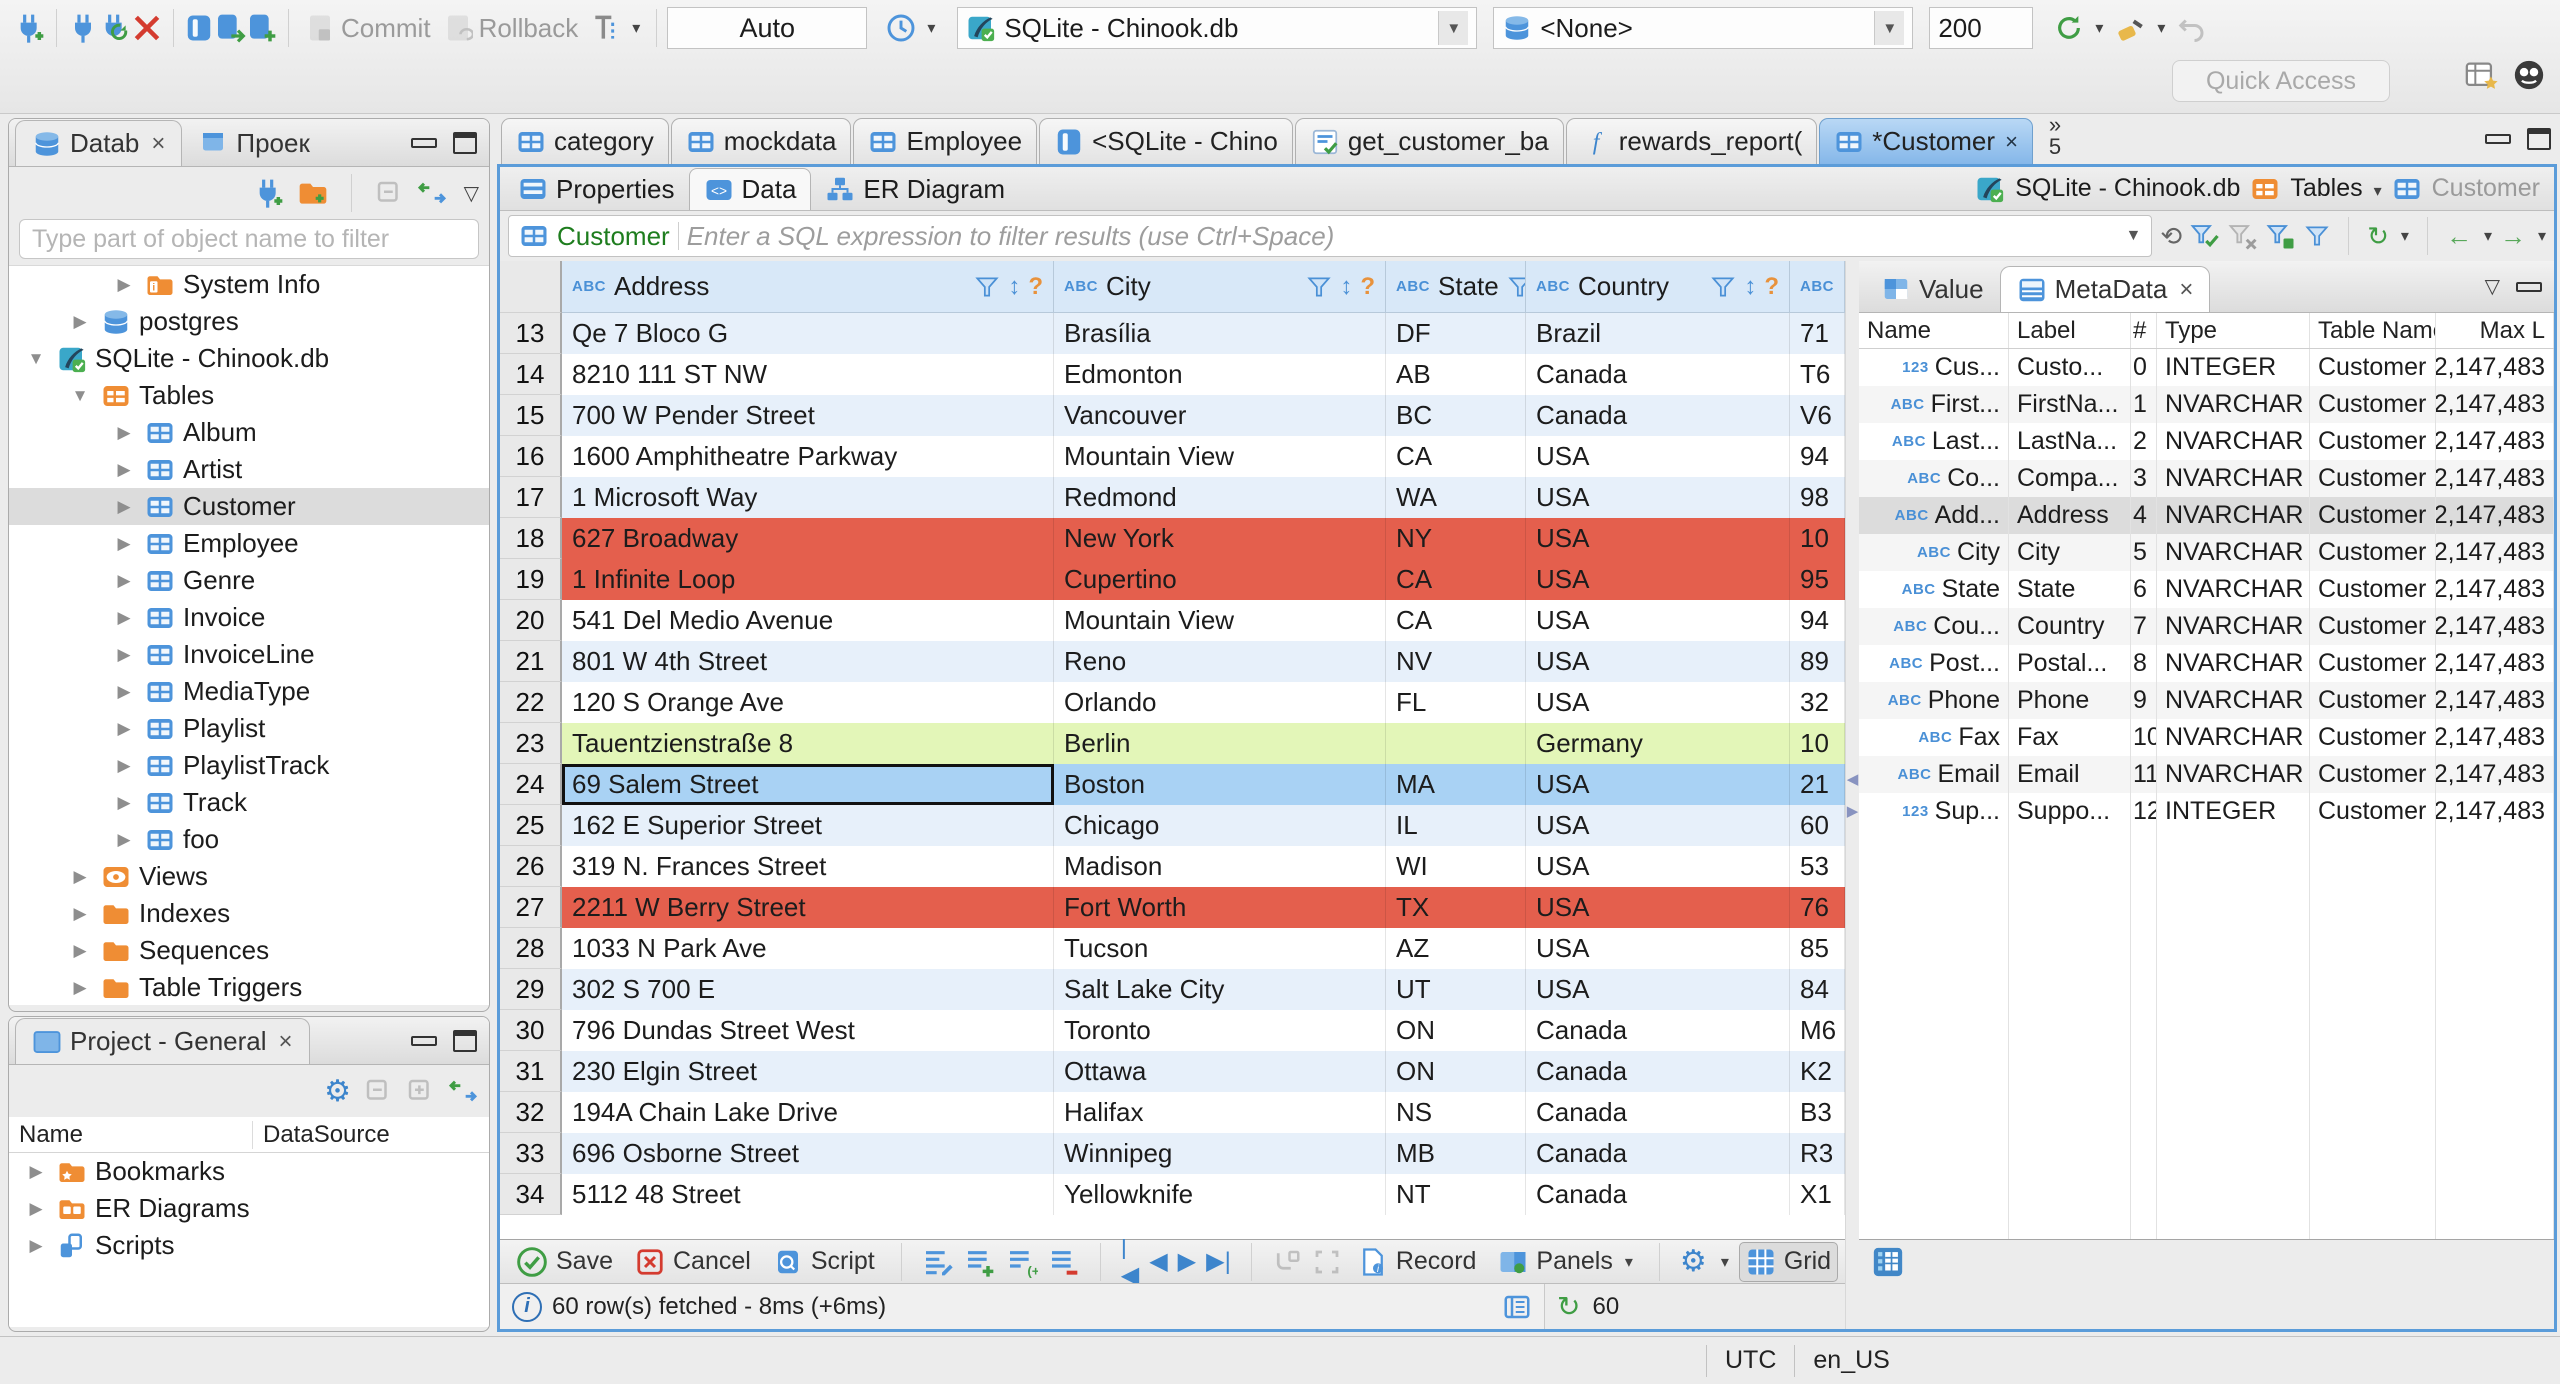 This screenshot has width=2560, height=1384. Describe the element at coordinates (808, 784) in the screenshot. I see `grid-cell: 69 Salem Street` at that location.